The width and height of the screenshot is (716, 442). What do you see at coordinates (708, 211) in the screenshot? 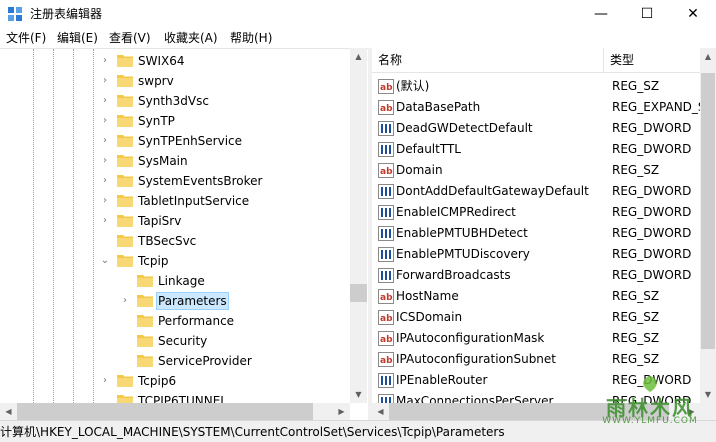
I see `list-vertical-scroll-thumb` at bounding box center [708, 211].